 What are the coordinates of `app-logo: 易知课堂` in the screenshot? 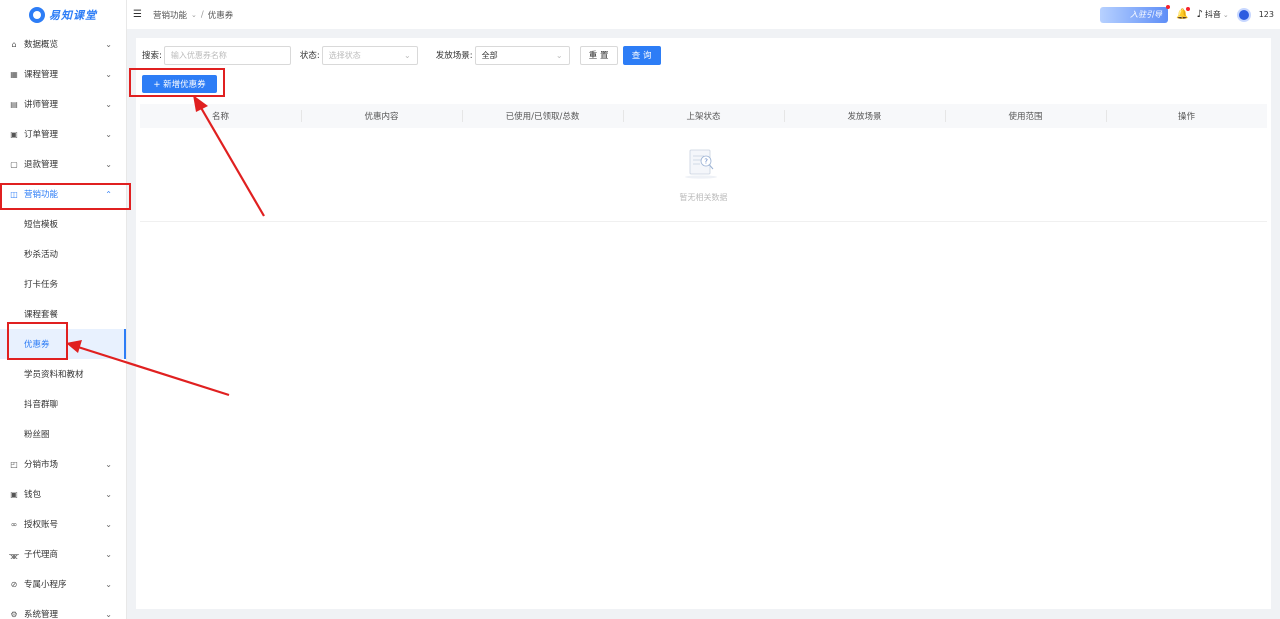 It's located at (63, 14).